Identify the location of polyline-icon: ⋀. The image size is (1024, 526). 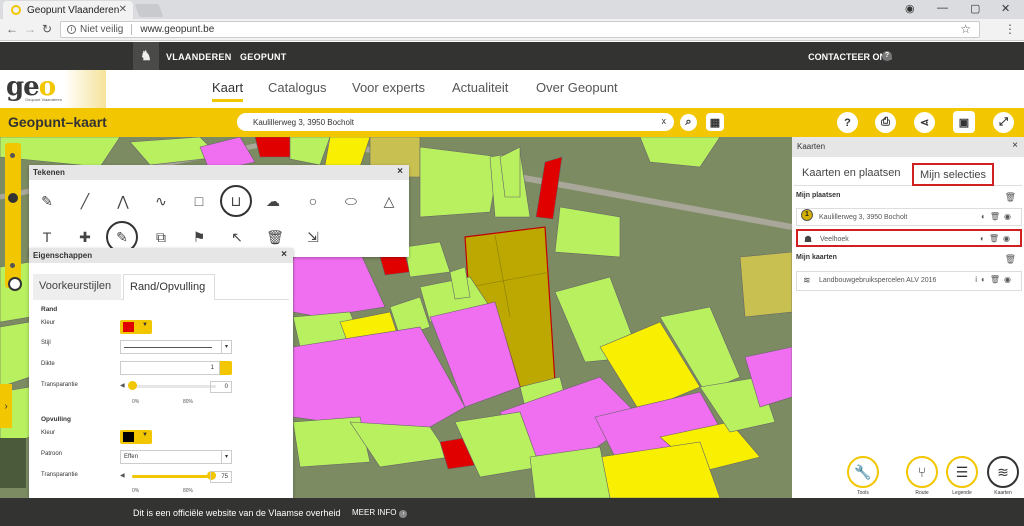
(123, 201).